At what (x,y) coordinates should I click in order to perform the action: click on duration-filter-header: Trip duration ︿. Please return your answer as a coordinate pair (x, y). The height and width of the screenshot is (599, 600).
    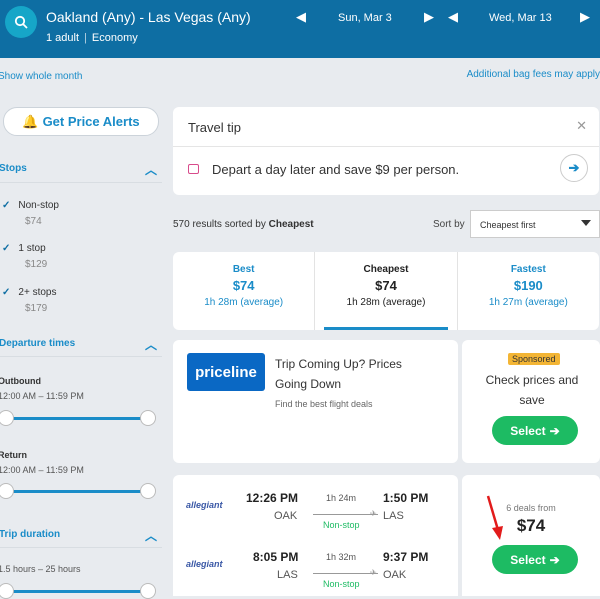
    Looking at the image, I should click on (80, 536).